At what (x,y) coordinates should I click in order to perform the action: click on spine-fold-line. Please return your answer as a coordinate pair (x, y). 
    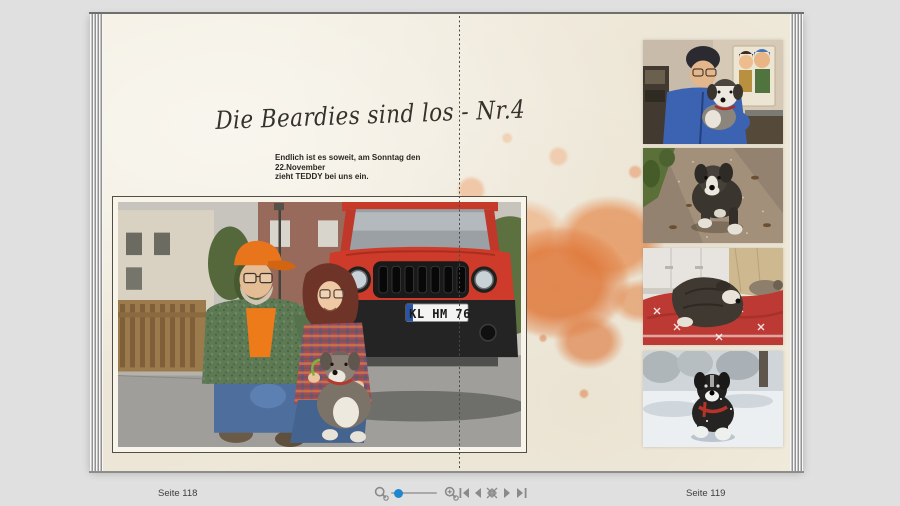
    Looking at the image, I should click on (459, 242).